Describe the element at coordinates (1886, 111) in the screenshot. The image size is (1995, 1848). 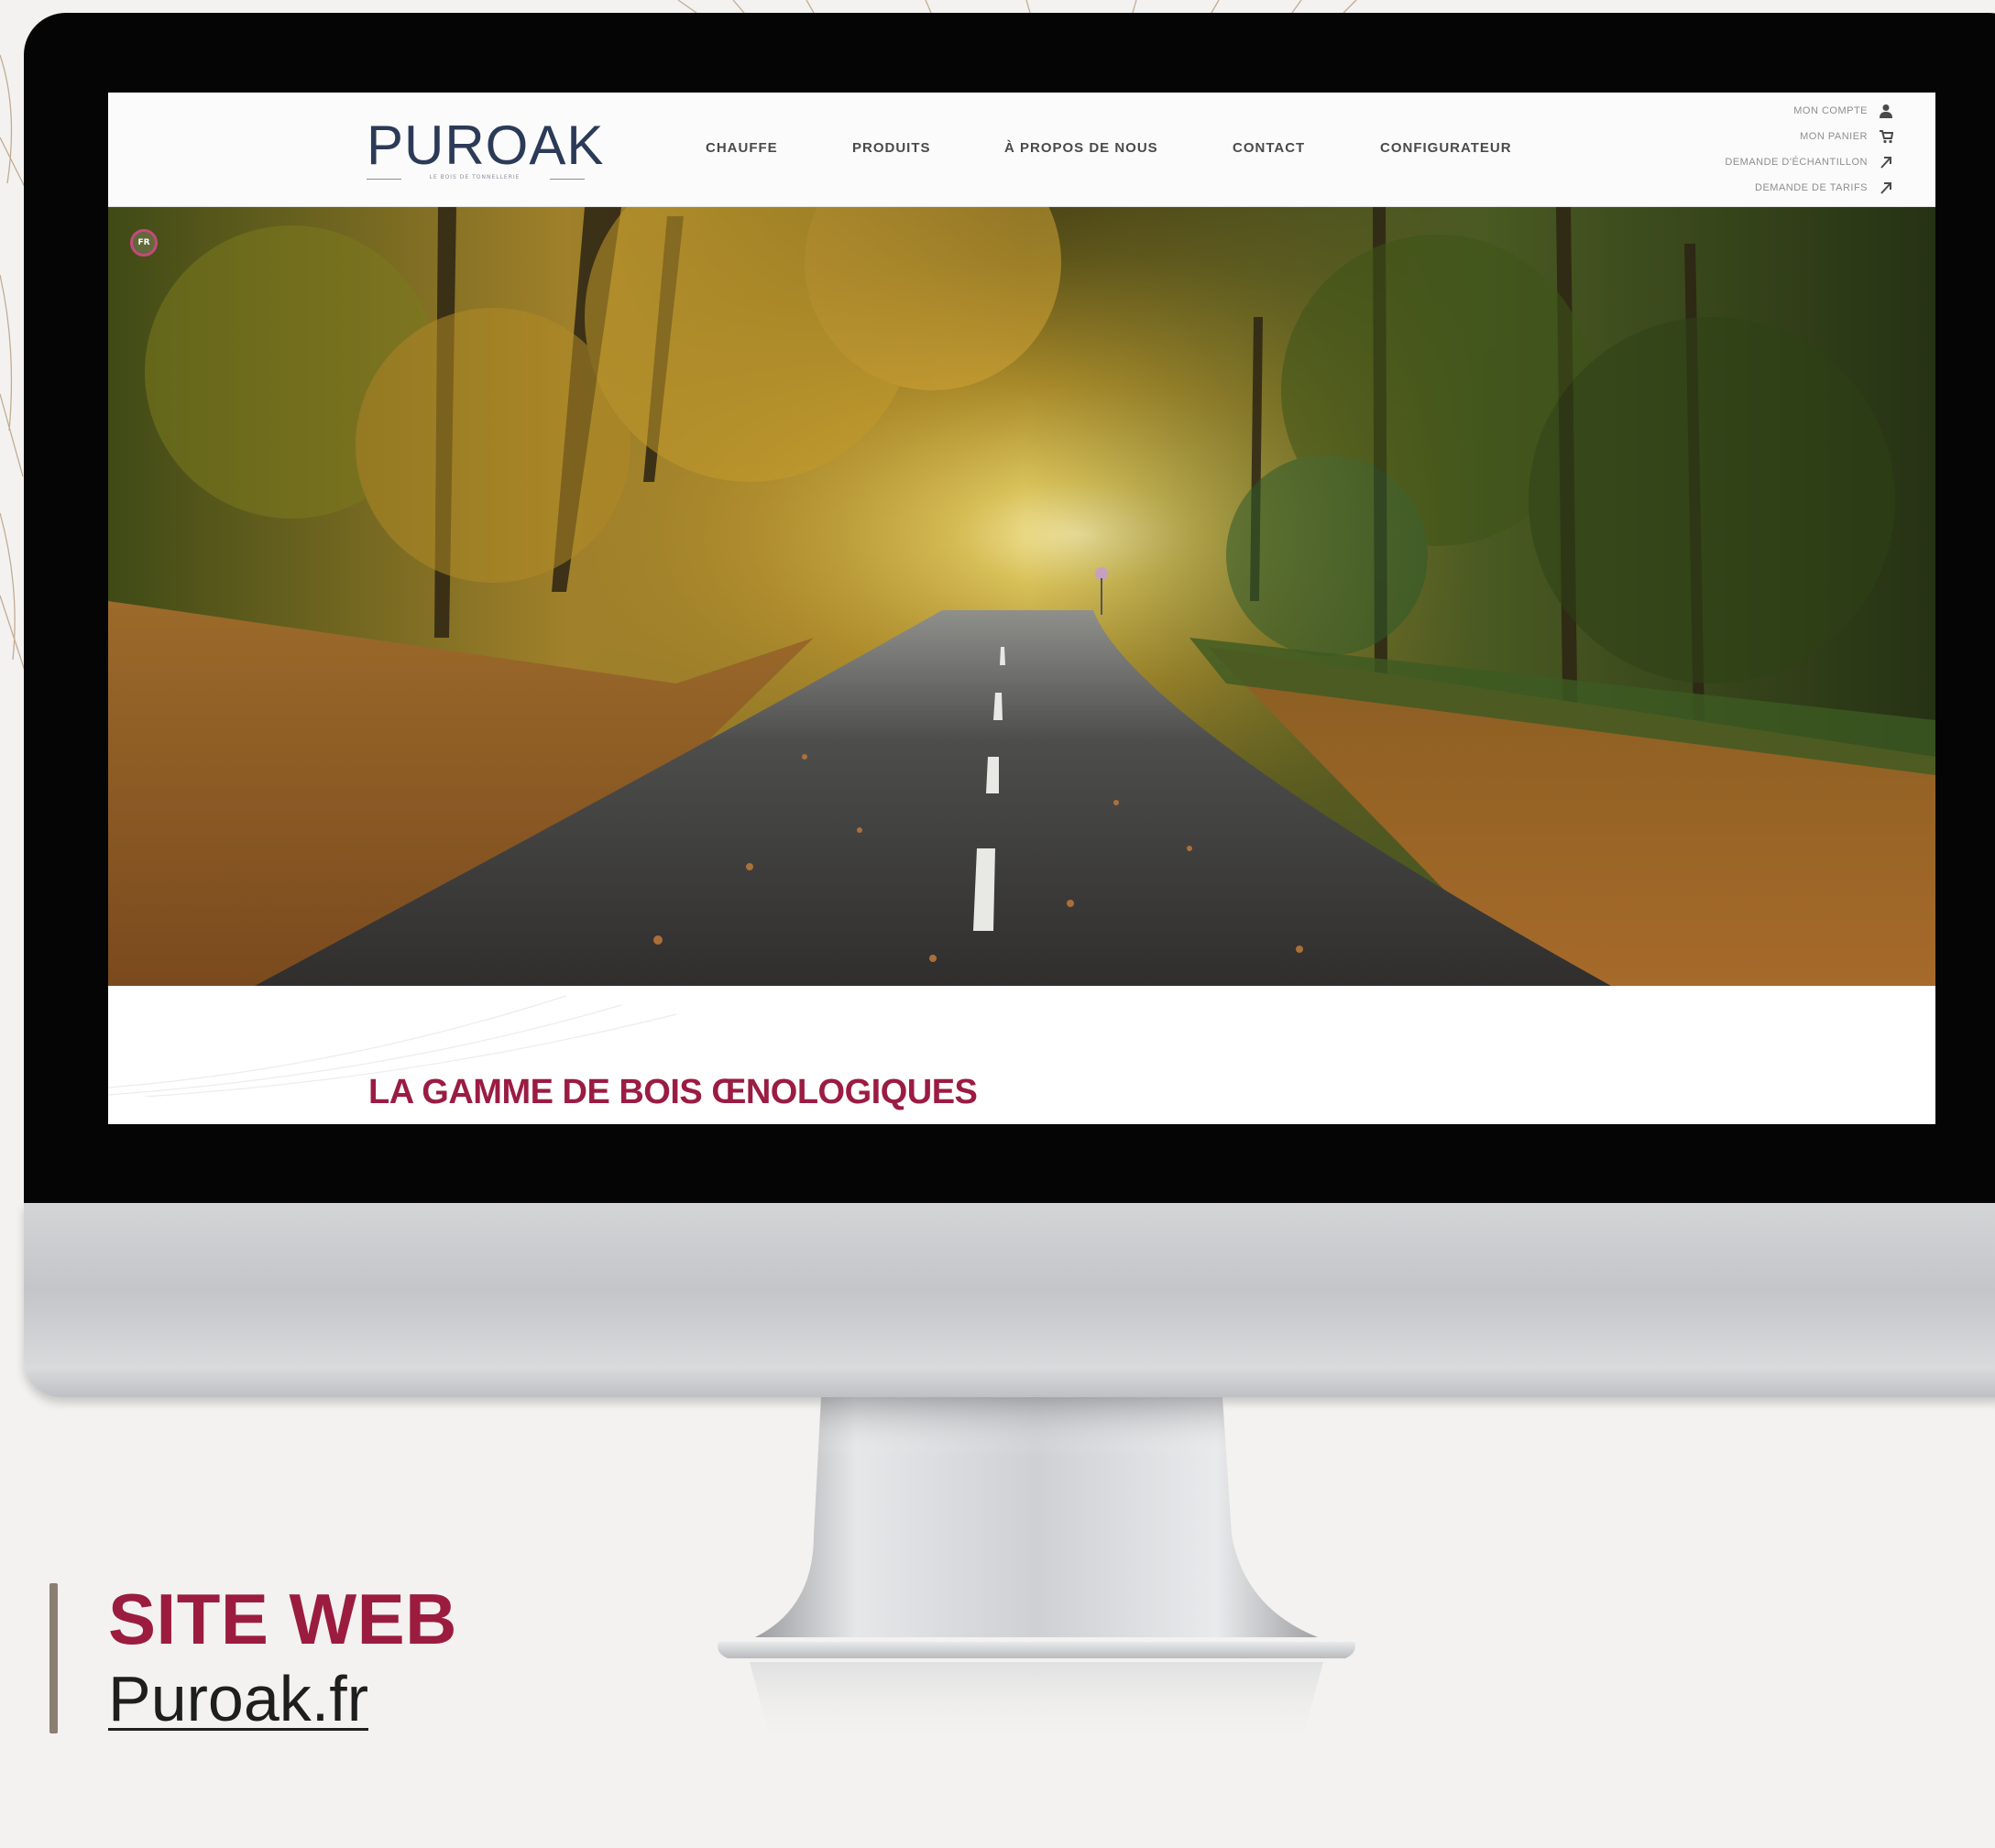
I see `user-icon` at that location.